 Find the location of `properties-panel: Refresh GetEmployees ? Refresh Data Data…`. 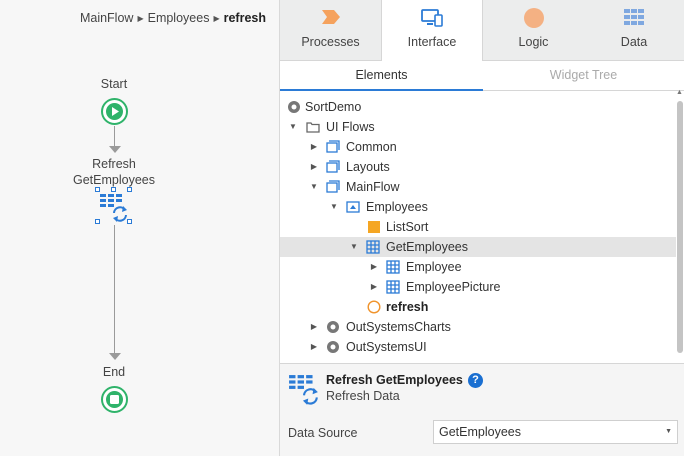

properties-panel: Refresh GetEmployees ? Refresh Data Data… is located at coordinates (482, 409).